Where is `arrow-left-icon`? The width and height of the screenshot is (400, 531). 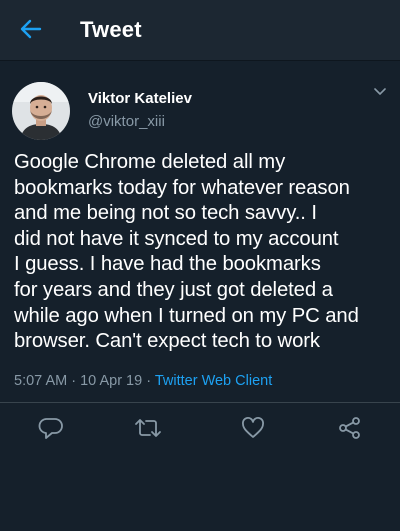 arrow-left-icon is located at coordinates (31, 31).